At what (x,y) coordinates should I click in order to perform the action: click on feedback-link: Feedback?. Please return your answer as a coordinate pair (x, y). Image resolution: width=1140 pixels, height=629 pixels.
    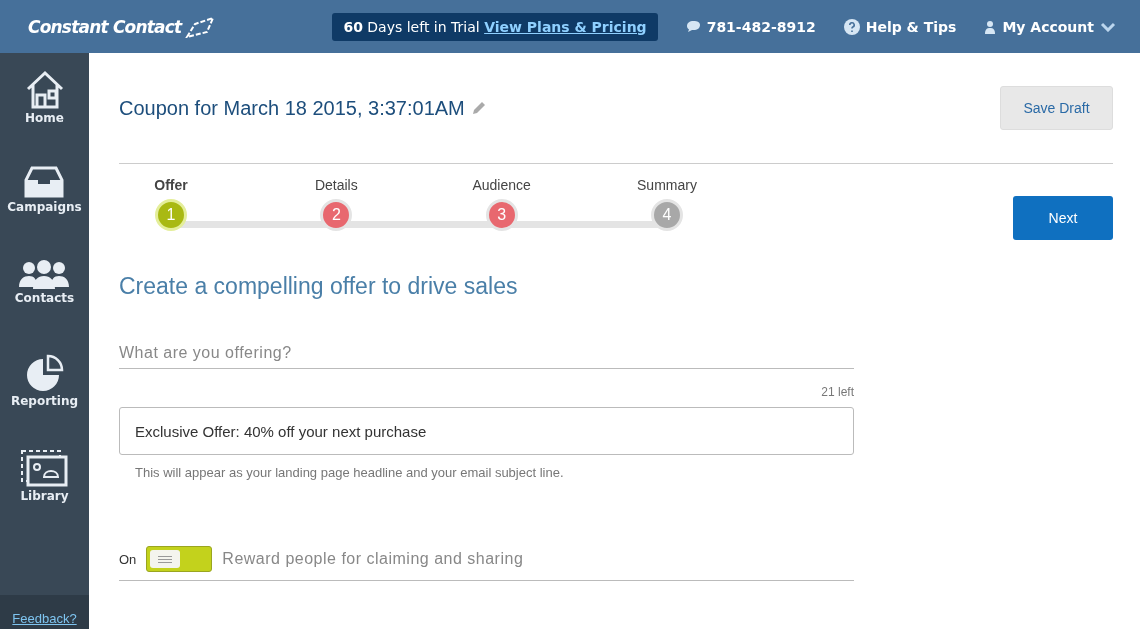
    Looking at the image, I should click on (44, 618).